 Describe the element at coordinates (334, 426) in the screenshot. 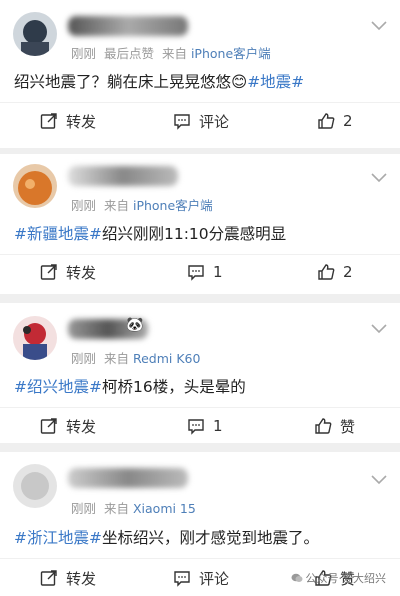

I see `like-button: 赞` at that location.